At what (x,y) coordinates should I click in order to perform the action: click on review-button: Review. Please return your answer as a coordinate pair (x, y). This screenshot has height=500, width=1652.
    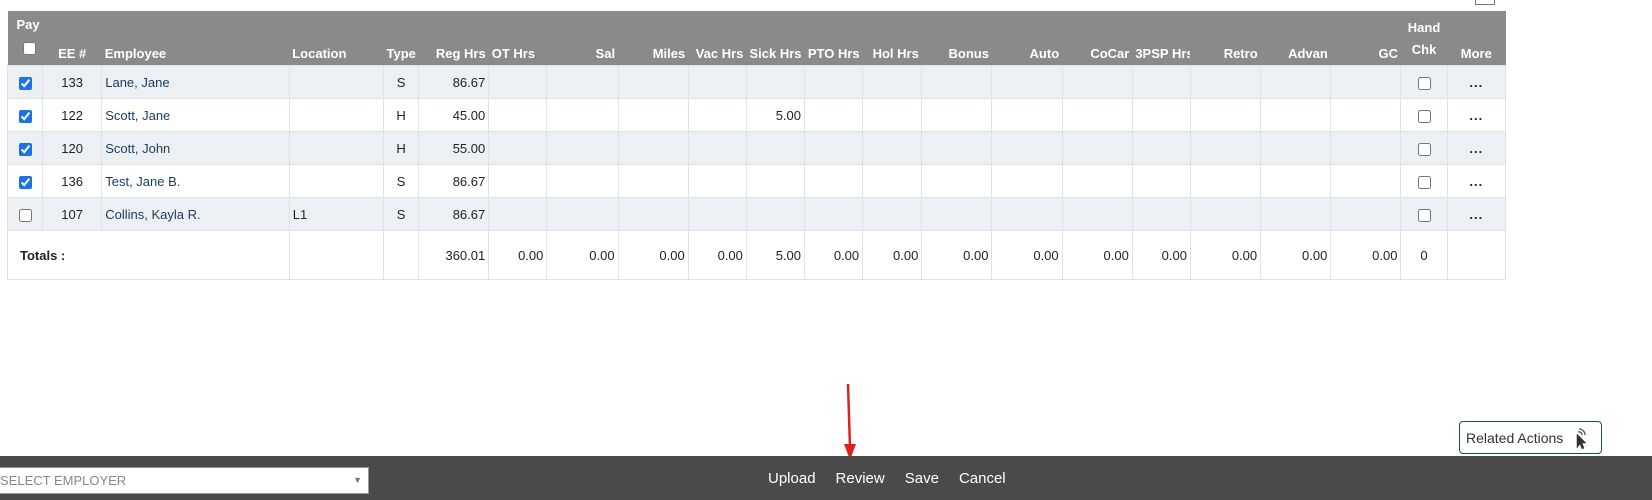
    Looking at the image, I should click on (860, 478).